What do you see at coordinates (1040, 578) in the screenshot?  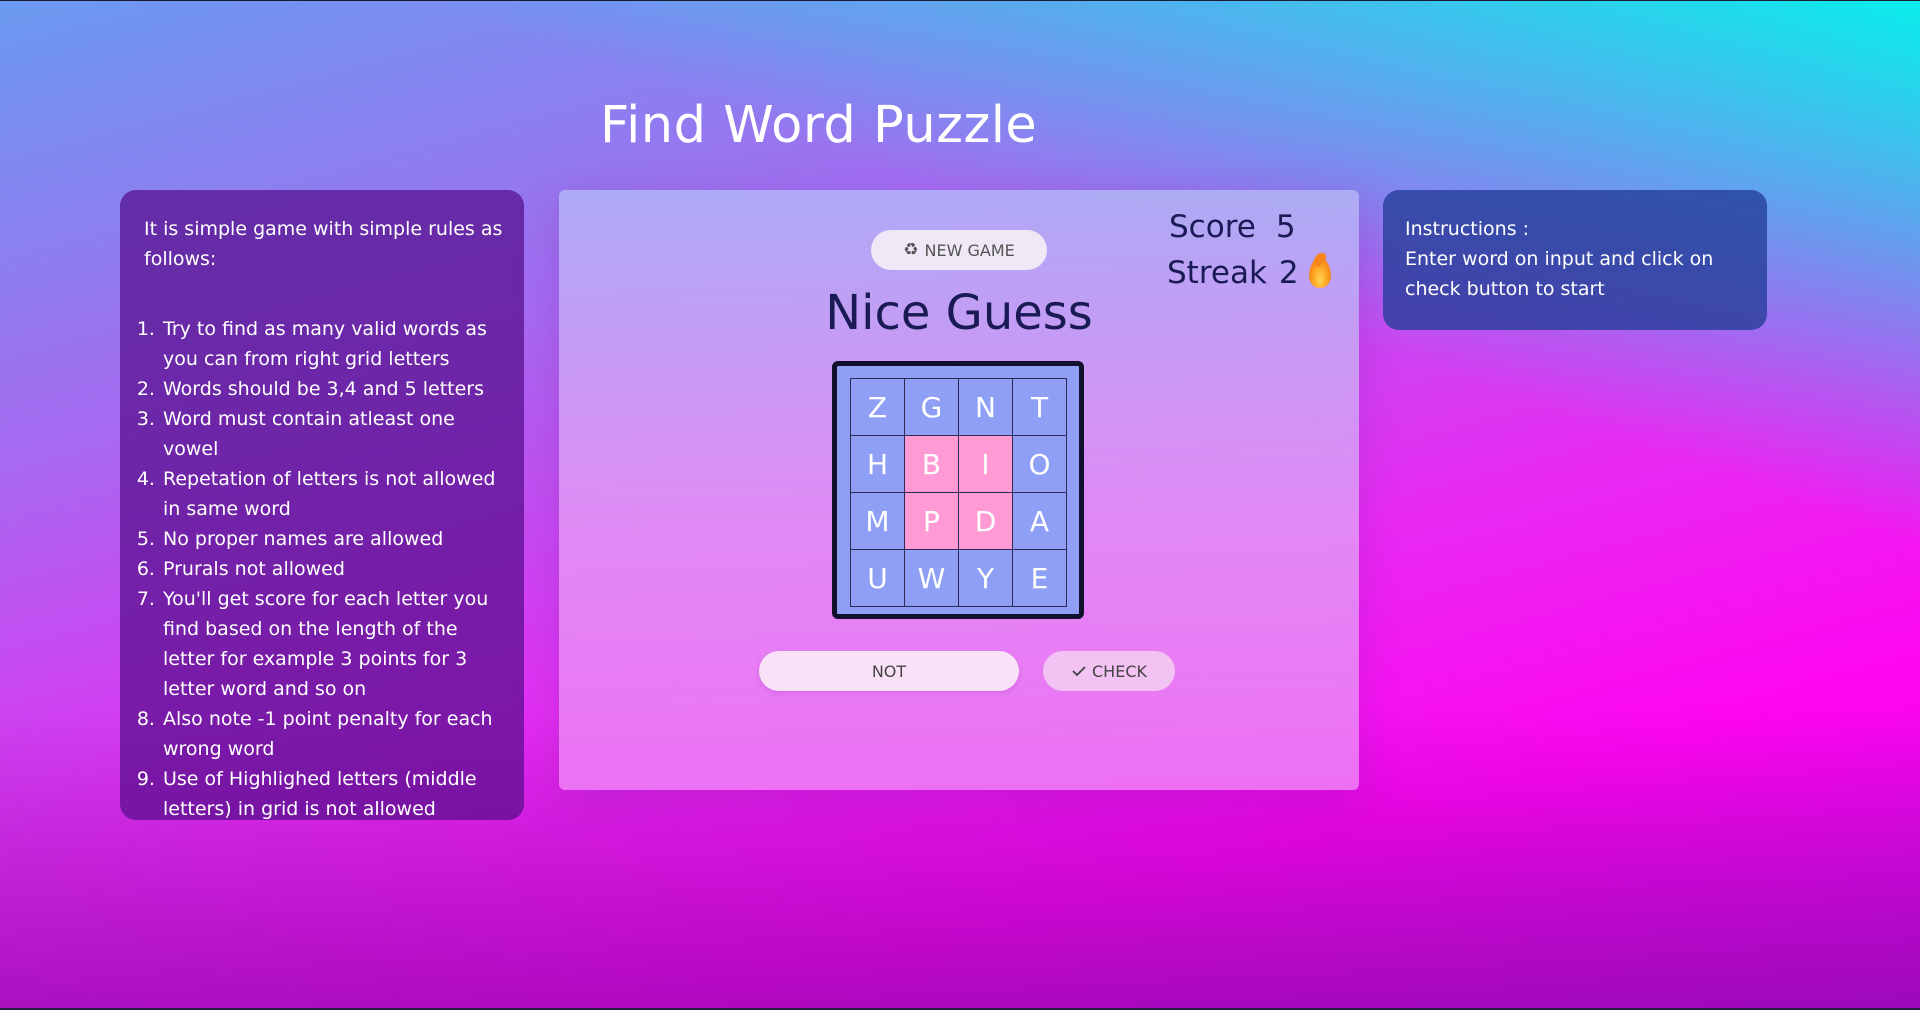 I see `grid-cell: E` at bounding box center [1040, 578].